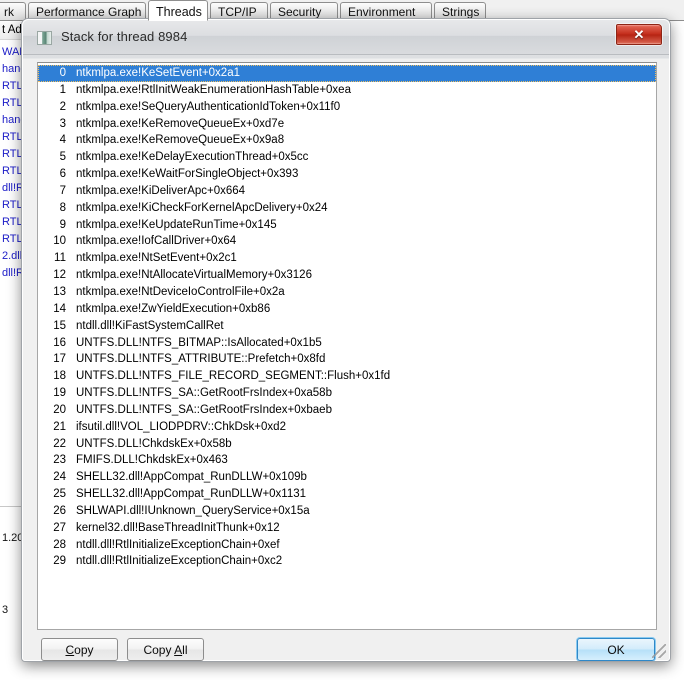 Image resolution: width=684 pixels, height=680 pixels. Describe the element at coordinates (59, 308) in the screenshot. I see `stack-frame-index: 14` at that location.